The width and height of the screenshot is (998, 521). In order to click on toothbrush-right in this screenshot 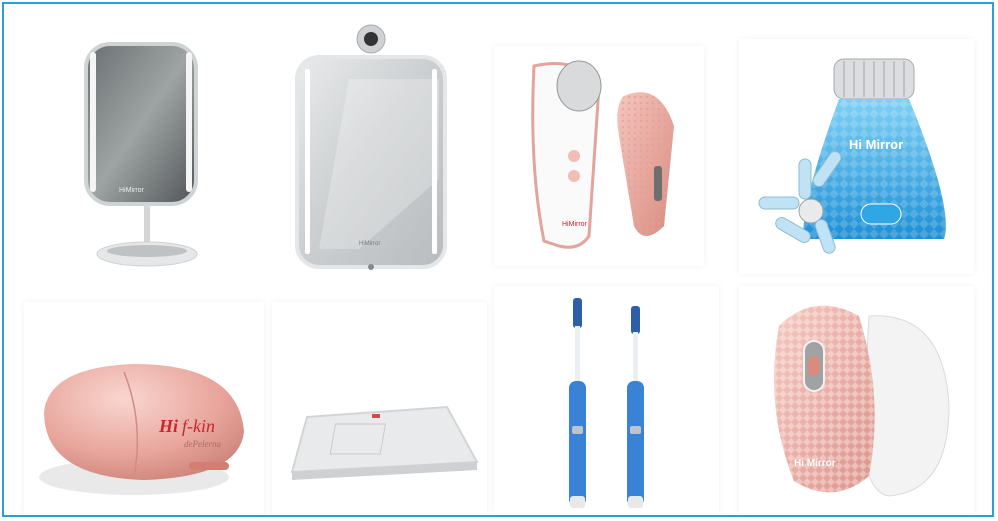, I will do `click(635, 407)`.